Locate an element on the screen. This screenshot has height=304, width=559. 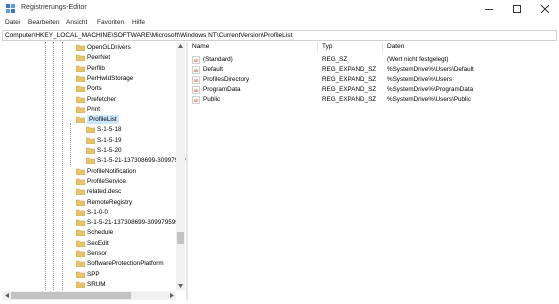
scroll-up-button is located at coordinates (180, 46).